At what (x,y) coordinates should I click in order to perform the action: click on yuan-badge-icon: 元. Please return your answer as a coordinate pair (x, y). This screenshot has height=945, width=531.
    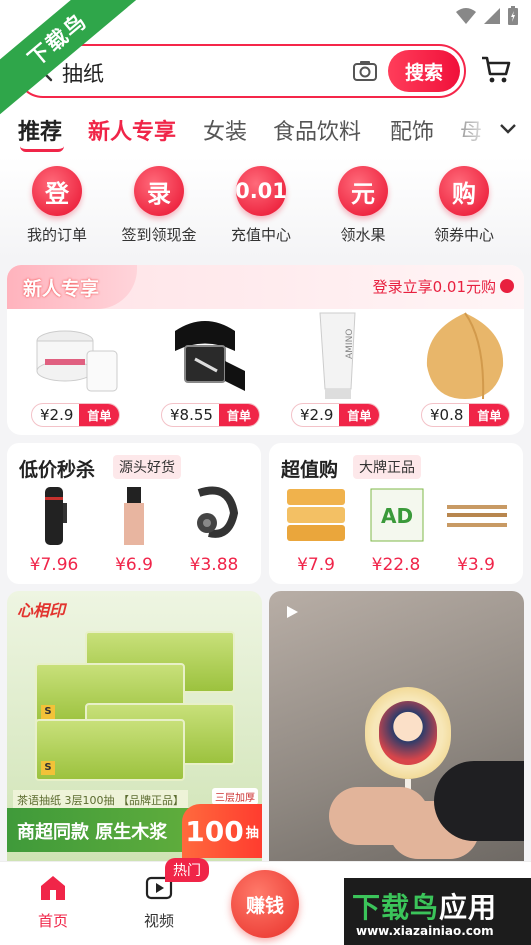
    Looking at the image, I should click on (363, 191).